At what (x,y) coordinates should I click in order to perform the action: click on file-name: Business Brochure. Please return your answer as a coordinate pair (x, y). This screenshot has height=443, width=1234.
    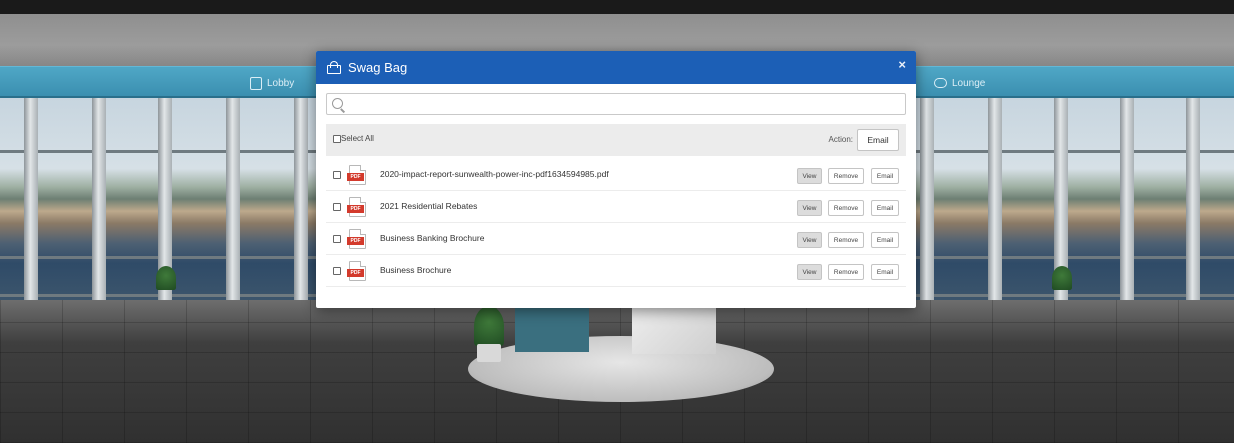
    Looking at the image, I should click on (416, 270).